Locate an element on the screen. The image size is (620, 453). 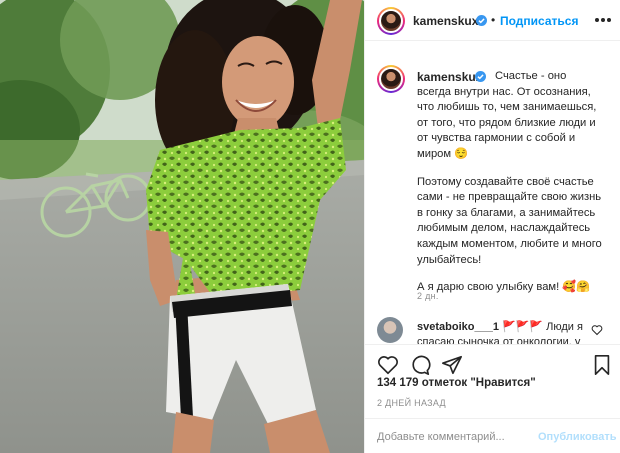
add-comment-bar: Опубликовать is located at coordinates (492, 435).